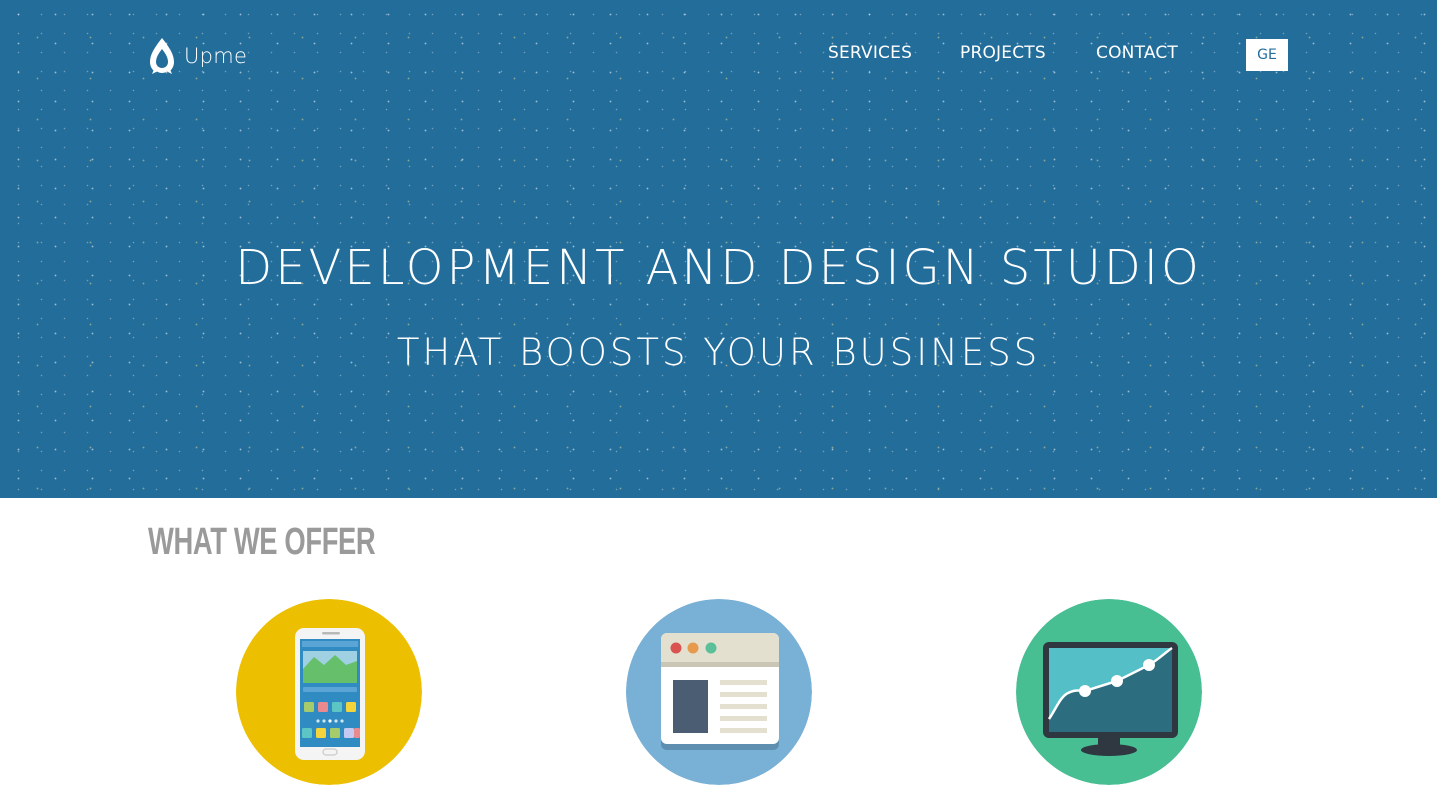  Describe the element at coordinates (1137, 53) in the screenshot. I see `nav-link-contact: CONTACT` at that location.